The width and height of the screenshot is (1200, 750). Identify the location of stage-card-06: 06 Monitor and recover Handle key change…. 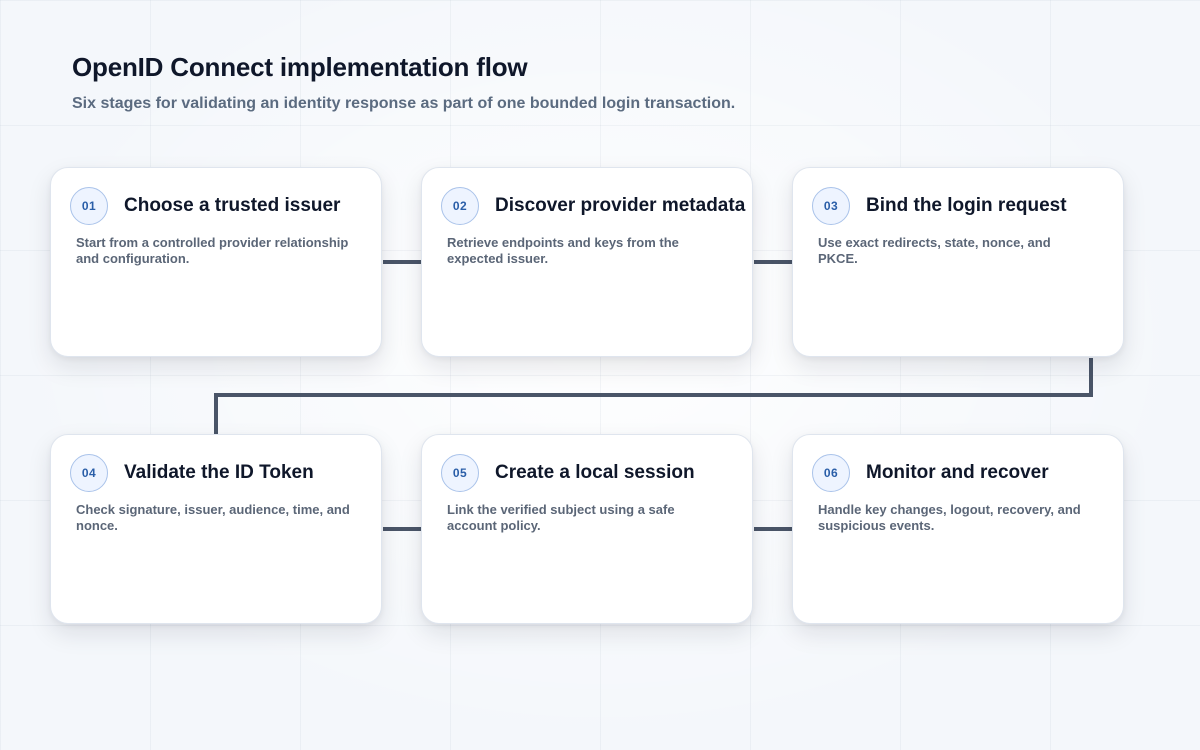
(958, 529).